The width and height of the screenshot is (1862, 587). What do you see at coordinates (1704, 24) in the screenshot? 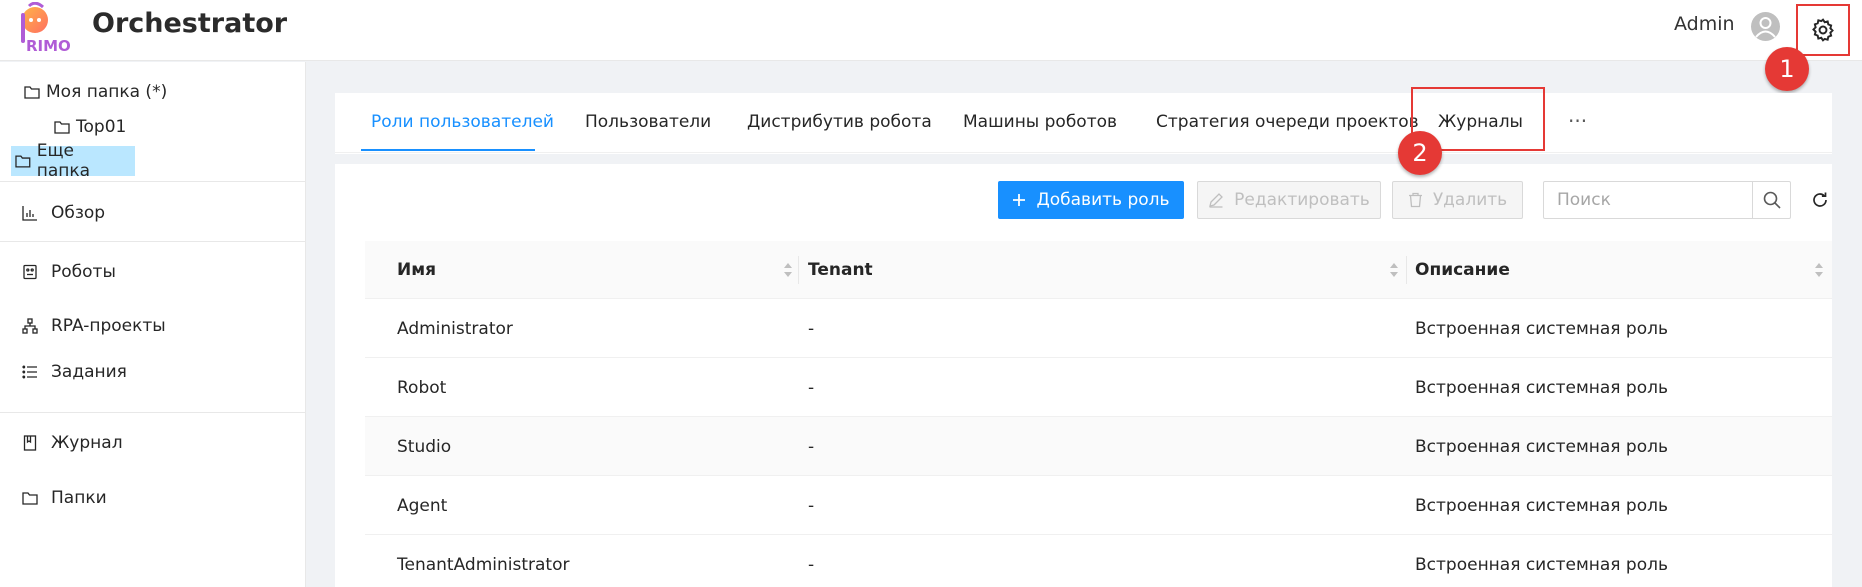
I see `user-name: Admin` at bounding box center [1704, 24].